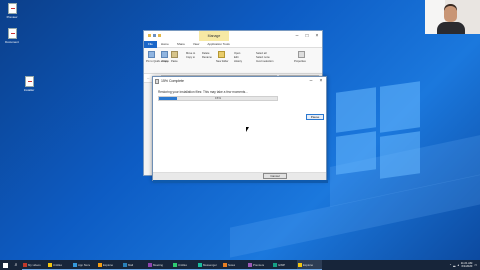  What do you see at coordinates (300, 61) in the screenshot?
I see `properties-button: Properties` at bounding box center [300, 61].